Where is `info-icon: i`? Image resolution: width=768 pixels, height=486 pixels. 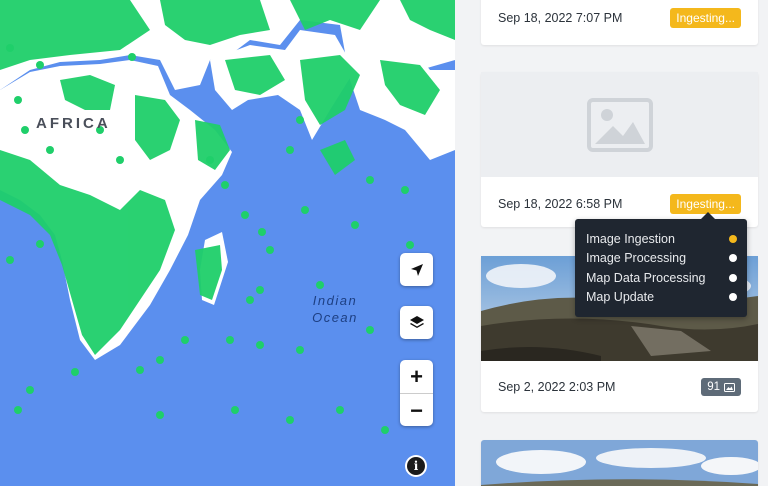
info-icon: i is located at coordinates (416, 466).